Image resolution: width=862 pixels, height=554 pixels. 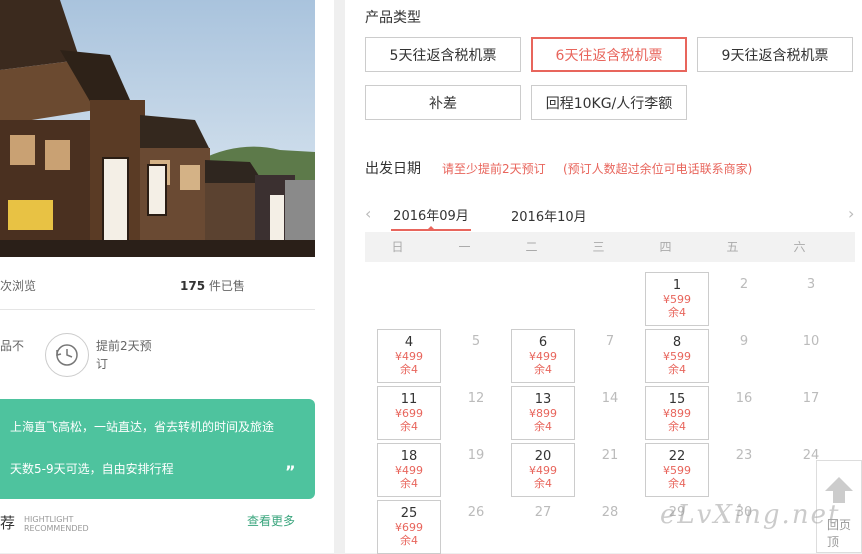 I want to click on see-more-link: 查看更多, so click(x=271, y=520).